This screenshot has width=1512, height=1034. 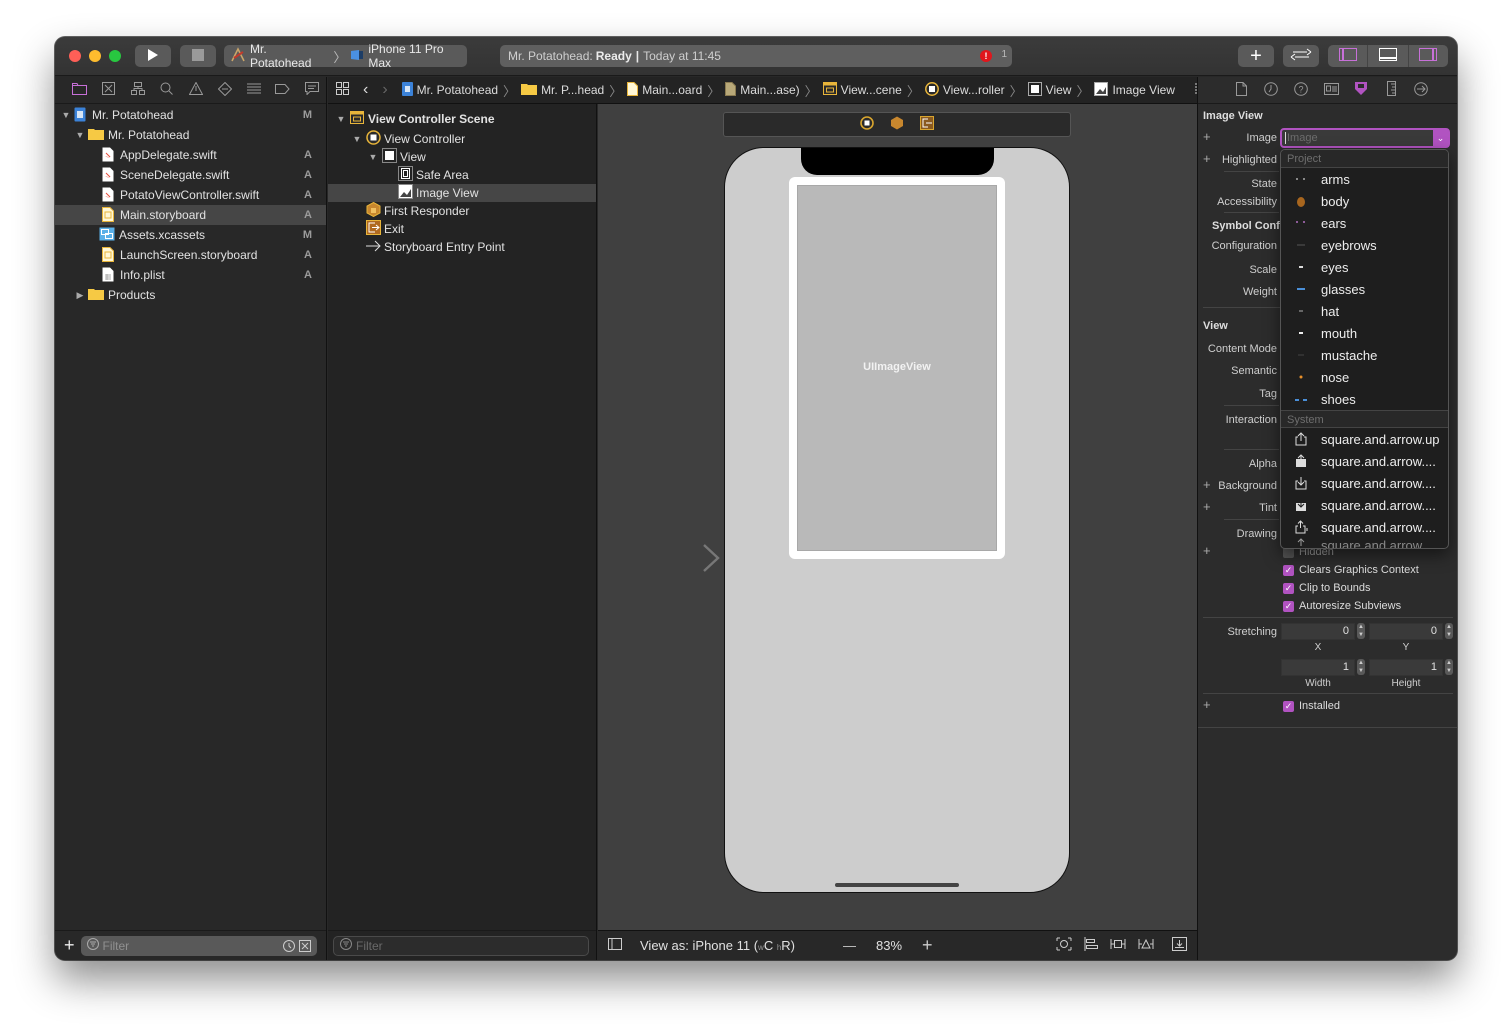 I want to click on tree-row-file: Info.plist A, so click(x=190, y=275).